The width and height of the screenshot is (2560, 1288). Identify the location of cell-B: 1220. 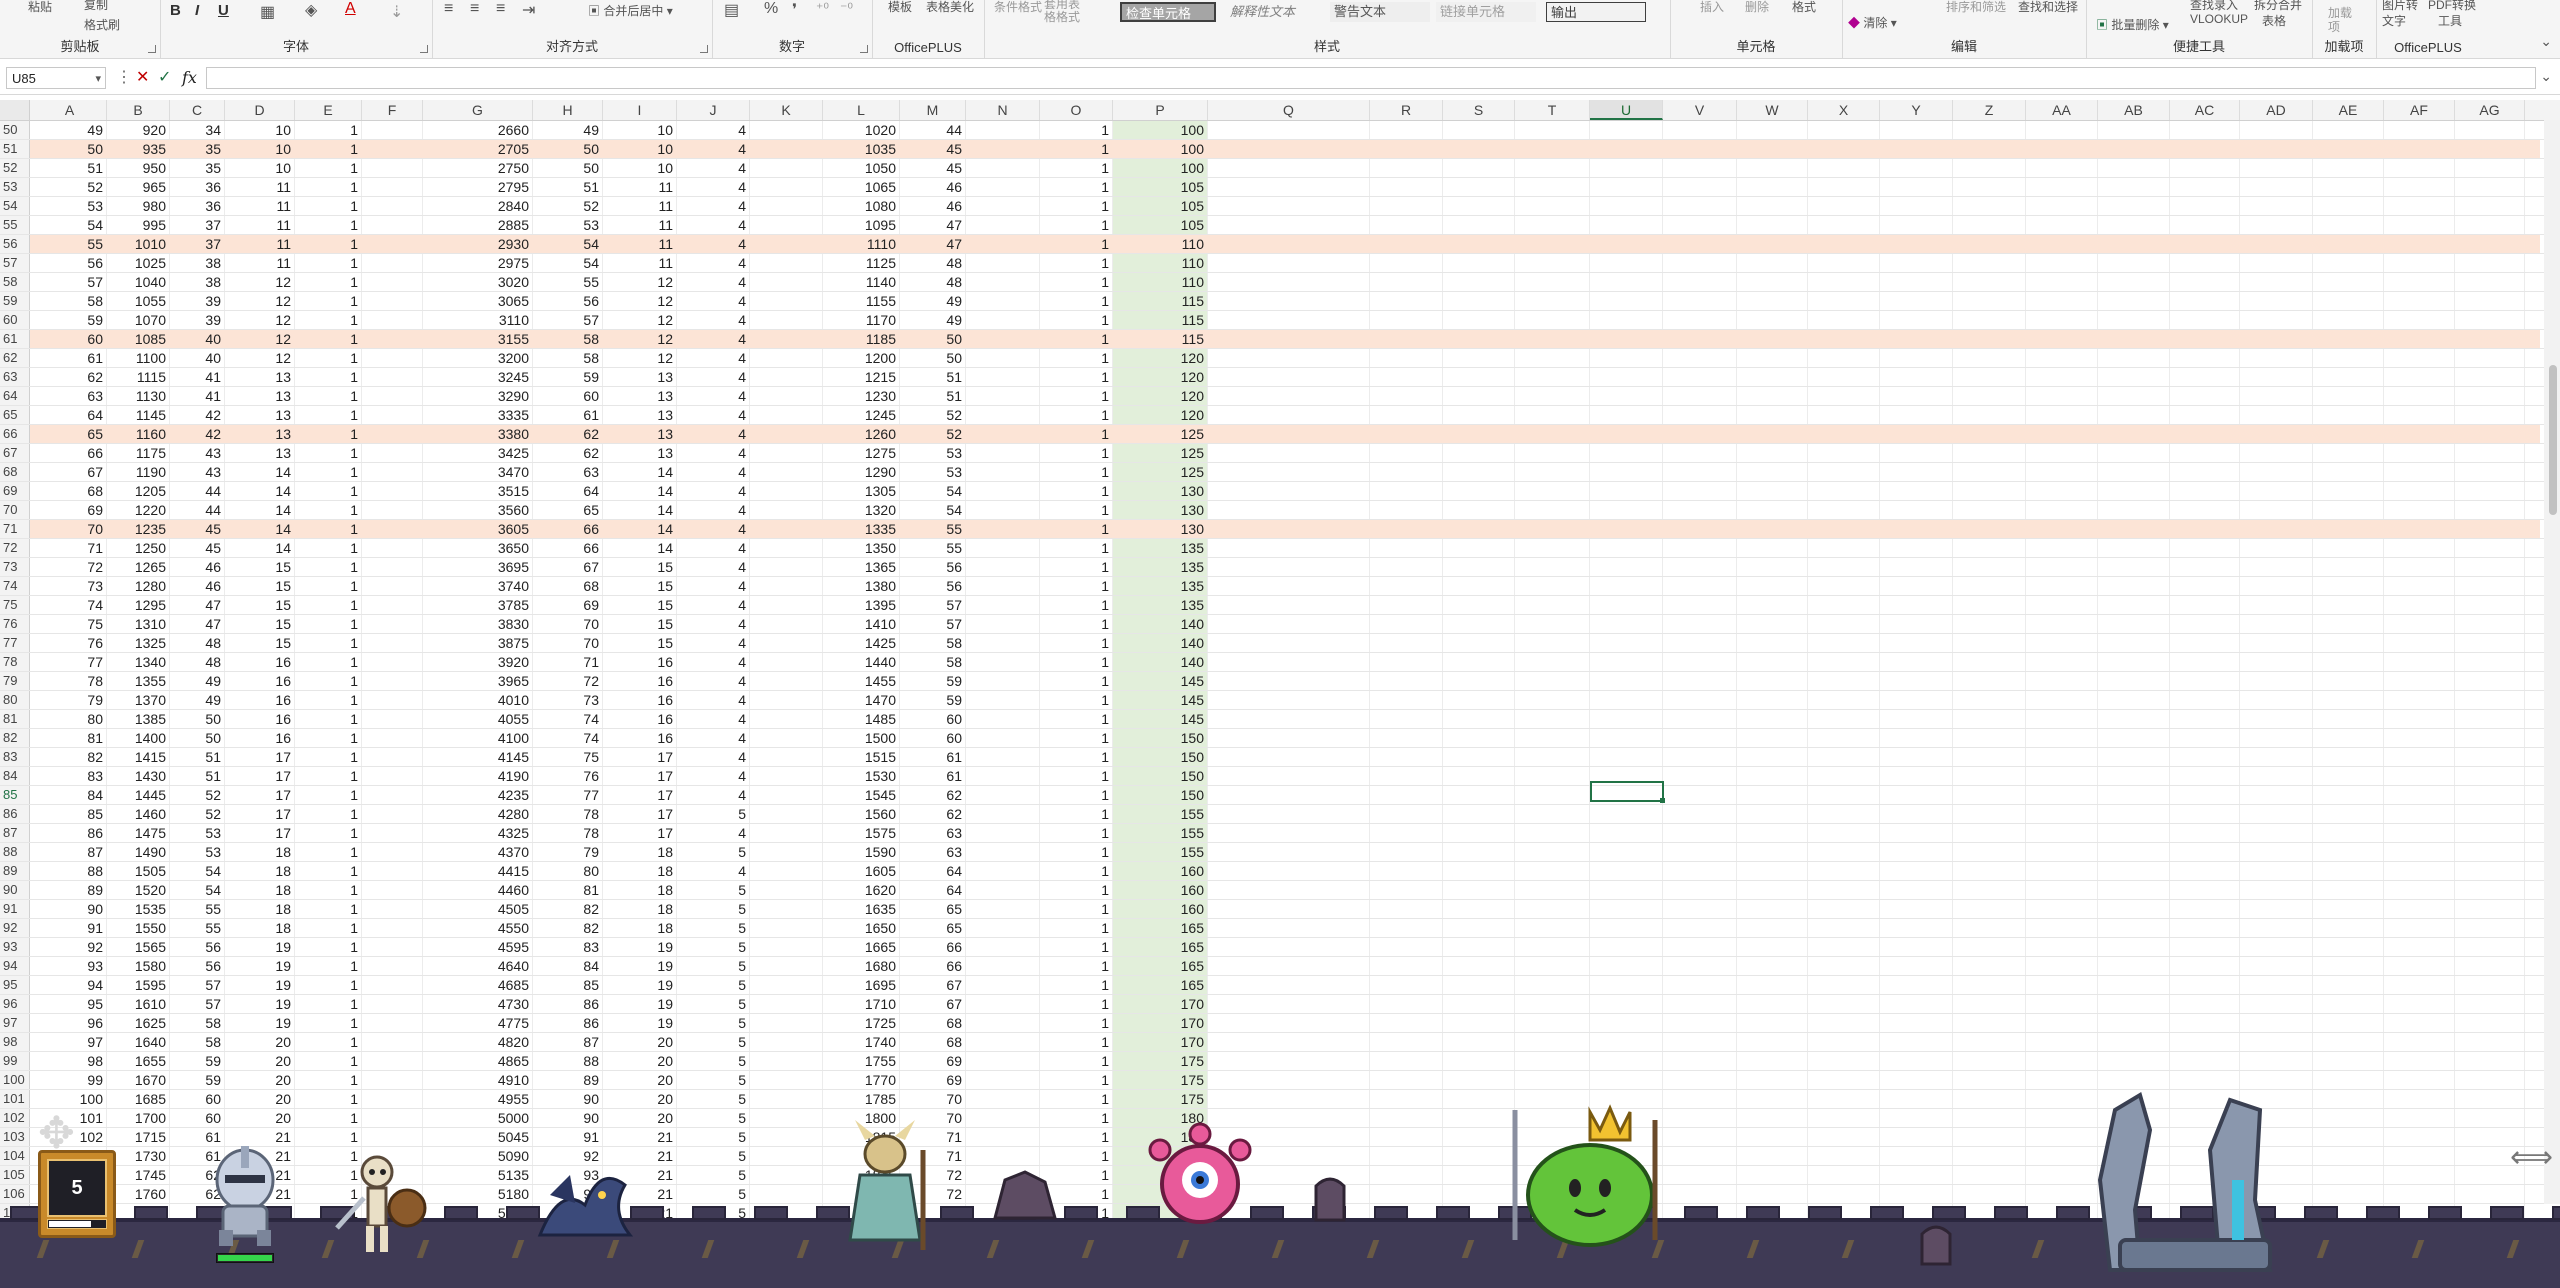
(138, 510).